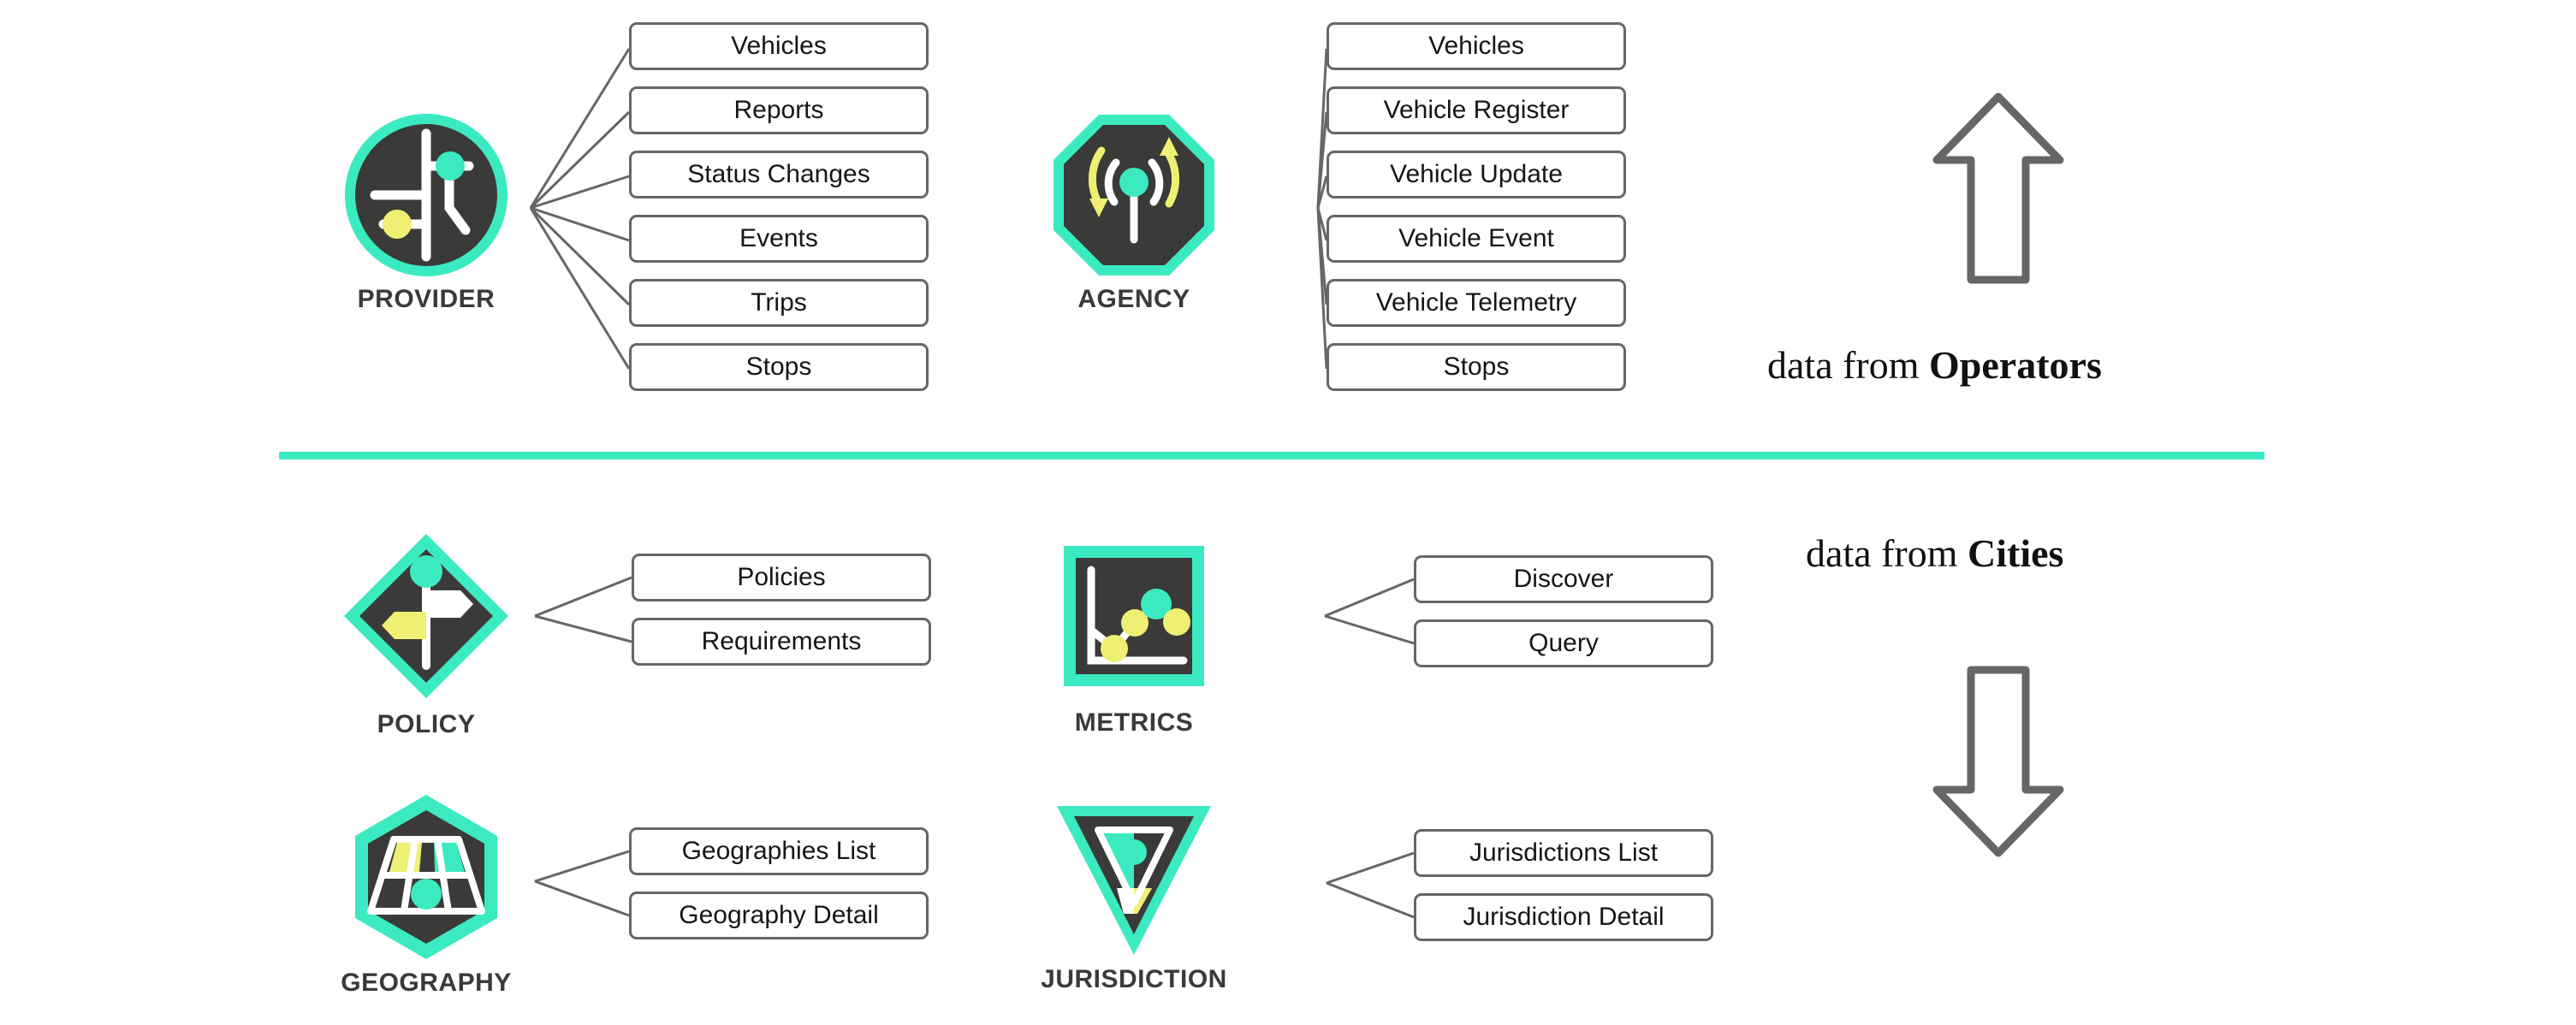  What do you see at coordinates (1271, 455) in the screenshot?
I see `section-divider` at bounding box center [1271, 455].